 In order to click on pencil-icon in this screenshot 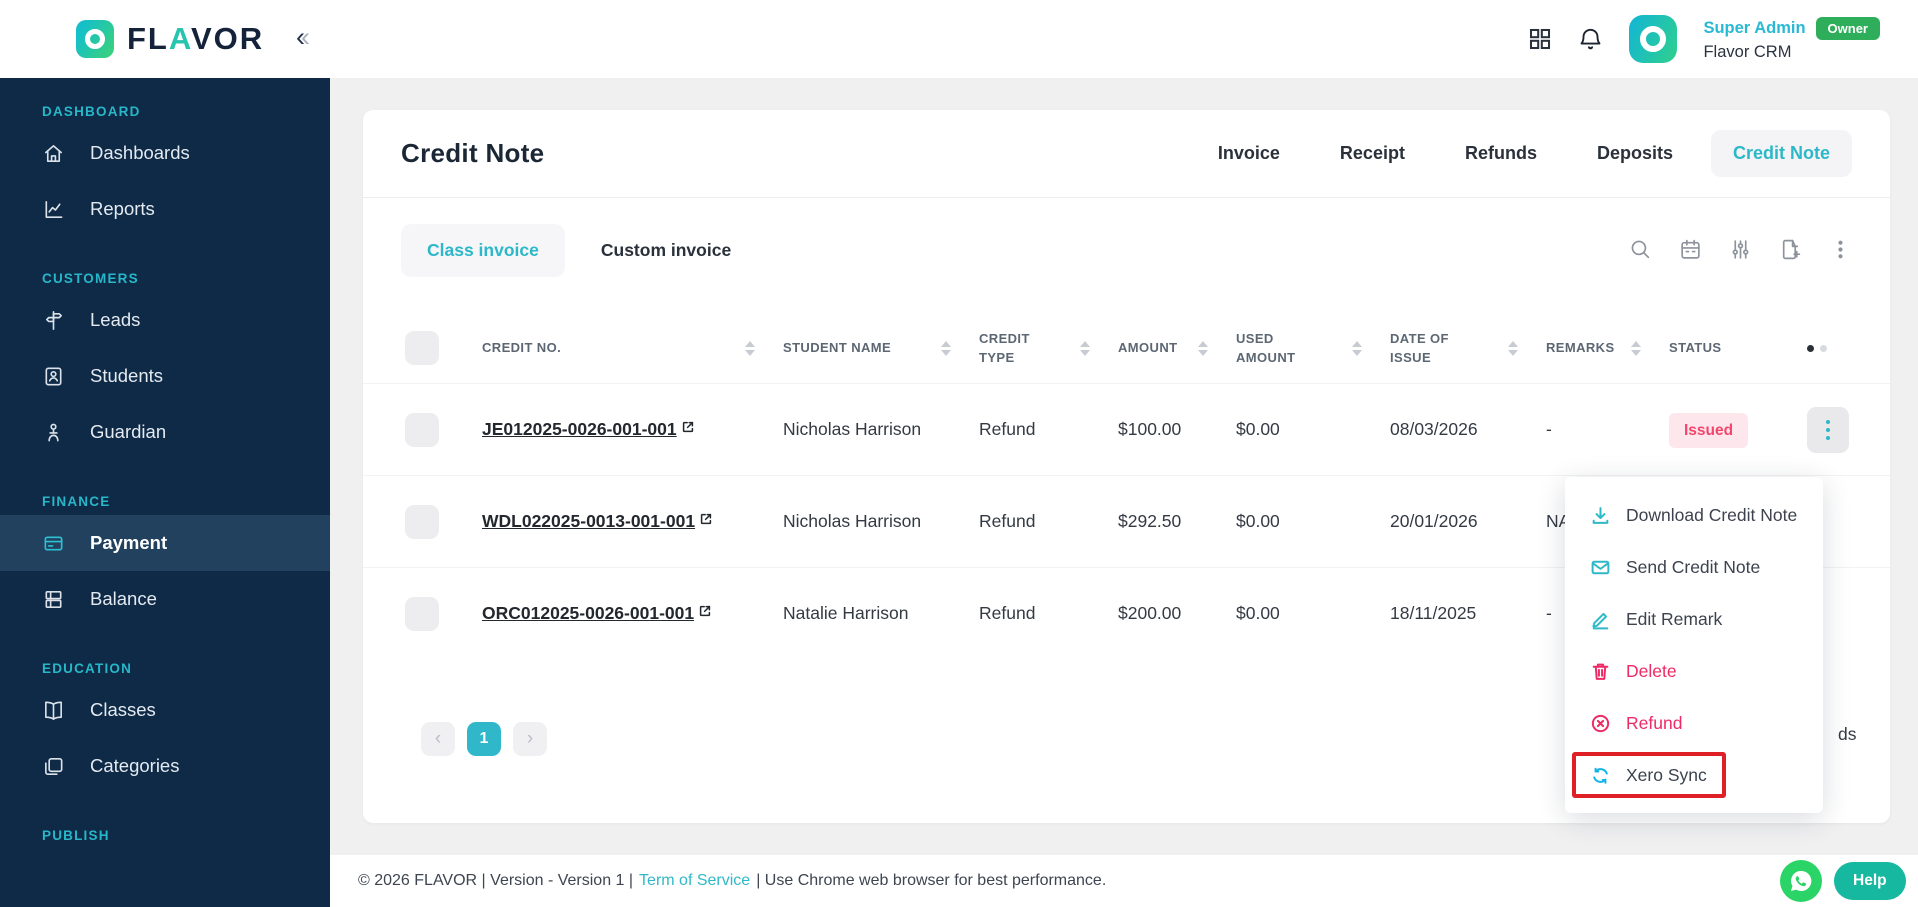, I will do `click(1600, 620)`.